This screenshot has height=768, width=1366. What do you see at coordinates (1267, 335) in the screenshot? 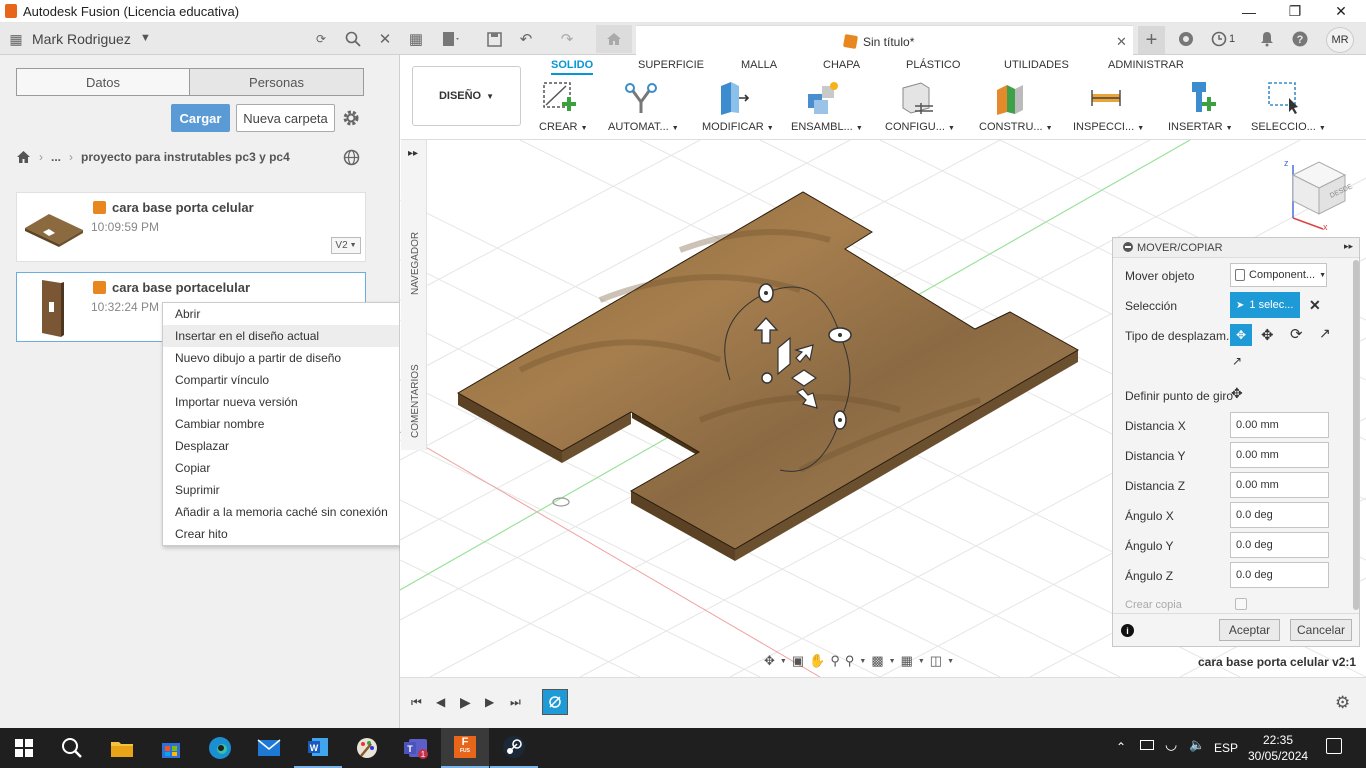
I see `translate-icon: ✥` at bounding box center [1267, 335].